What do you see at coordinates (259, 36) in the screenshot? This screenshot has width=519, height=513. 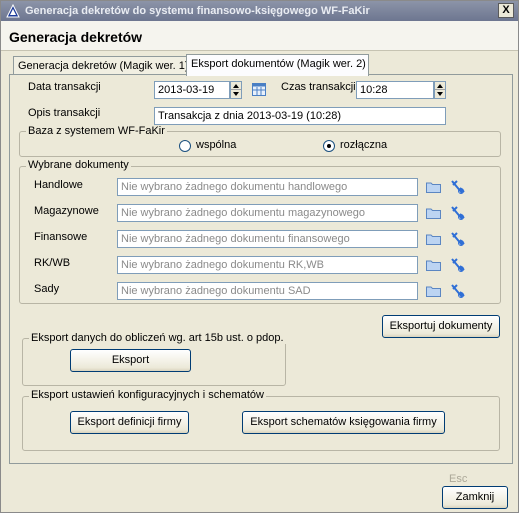 I see `header-area: Generacja dekretów` at bounding box center [259, 36].